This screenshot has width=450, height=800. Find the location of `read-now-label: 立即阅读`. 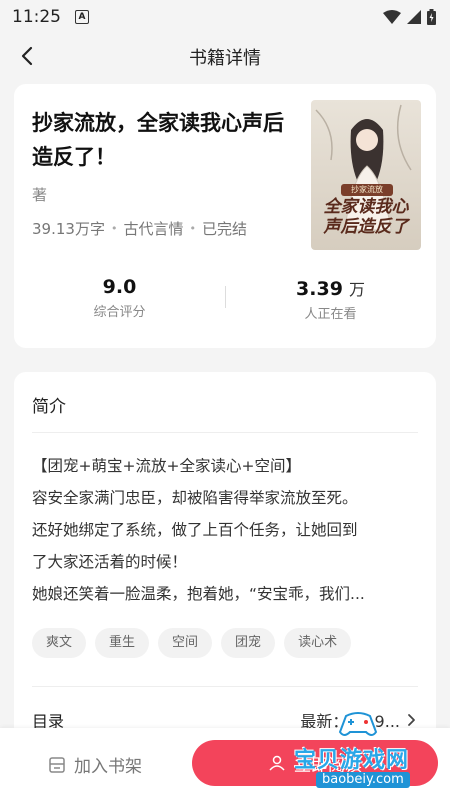

read-now-label: 立即阅读 is located at coordinates (328, 765).